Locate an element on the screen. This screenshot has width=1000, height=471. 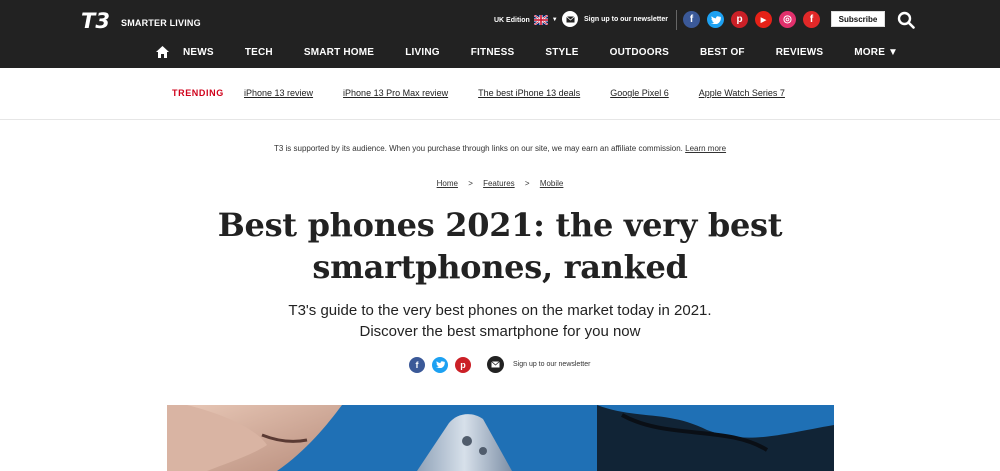
facebook-icon: f is located at coordinates (691, 19).